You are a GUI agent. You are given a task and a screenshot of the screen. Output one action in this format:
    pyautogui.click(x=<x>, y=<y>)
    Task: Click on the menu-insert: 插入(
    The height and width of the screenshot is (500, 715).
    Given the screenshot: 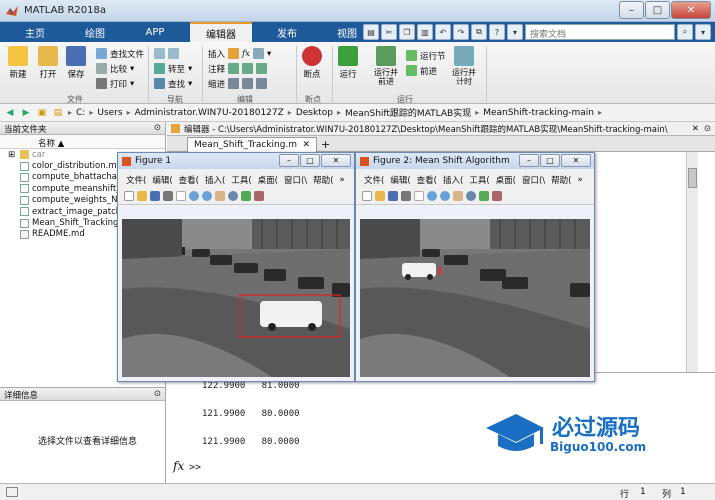 What is the action you would take?
    pyautogui.click(x=453, y=180)
    